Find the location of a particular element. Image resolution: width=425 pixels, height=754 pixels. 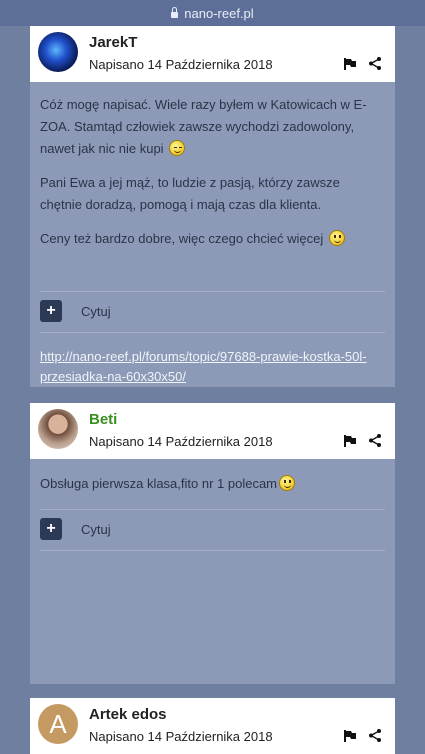

author-name: JarekT is located at coordinates (113, 42).